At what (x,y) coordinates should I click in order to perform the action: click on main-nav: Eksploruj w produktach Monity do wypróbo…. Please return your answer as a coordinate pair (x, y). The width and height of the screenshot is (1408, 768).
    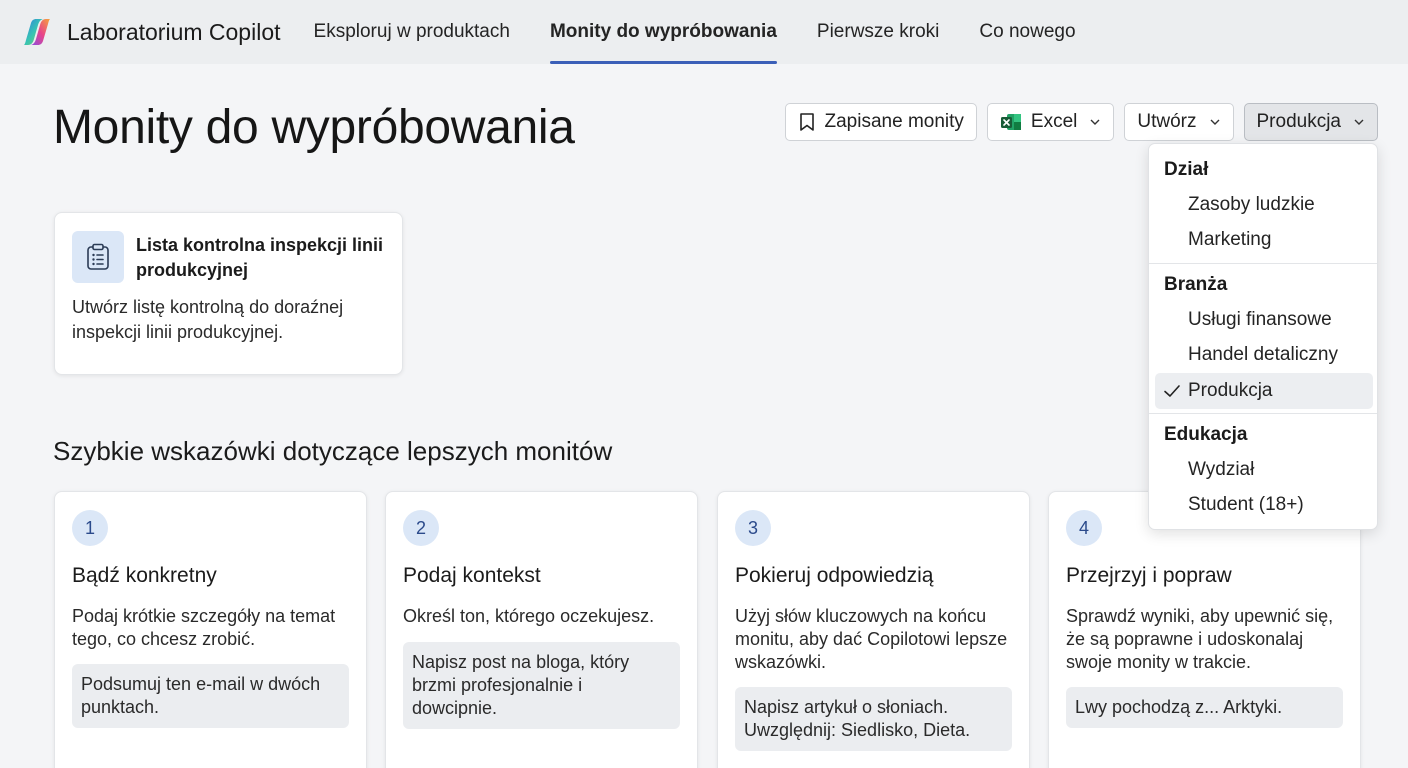
    Looking at the image, I should click on (715, 32).